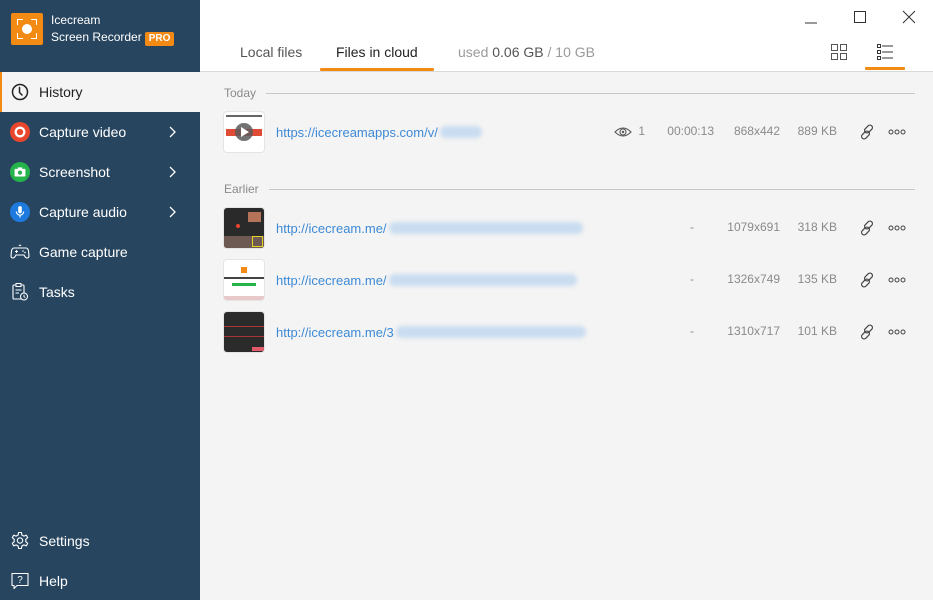 The width and height of the screenshot is (933, 600). I want to click on resolution: 1079x691, so click(753, 227).